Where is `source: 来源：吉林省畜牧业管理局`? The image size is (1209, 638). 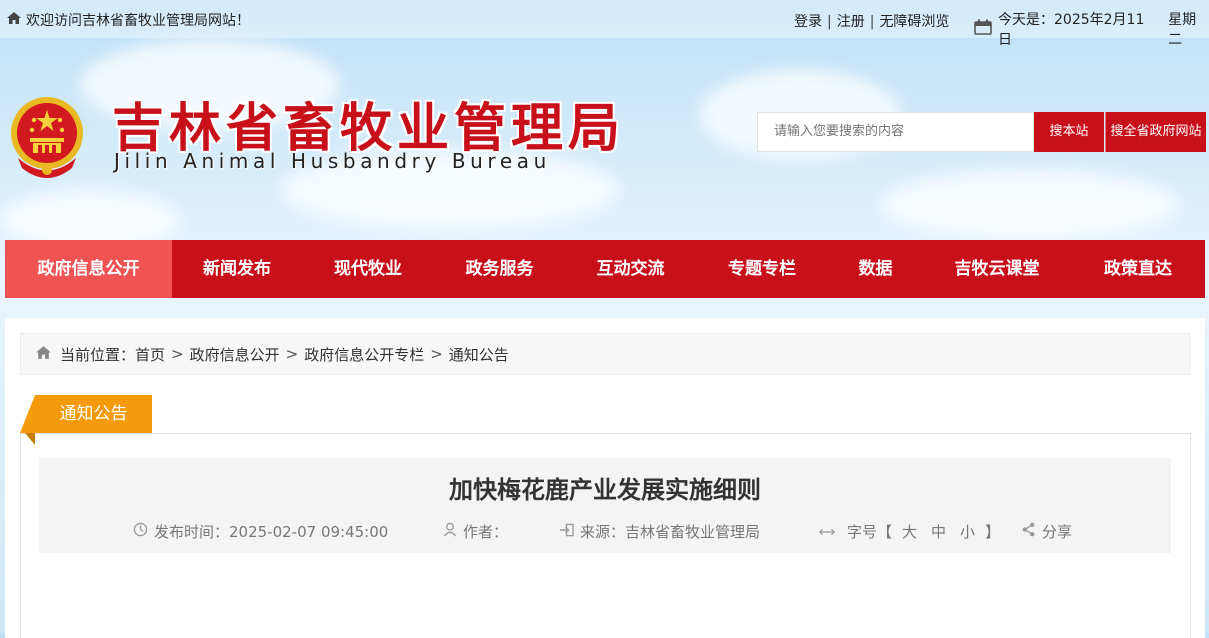
source: 来源：吉林省畜牧业管理局 is located at coordinates (659, 531).